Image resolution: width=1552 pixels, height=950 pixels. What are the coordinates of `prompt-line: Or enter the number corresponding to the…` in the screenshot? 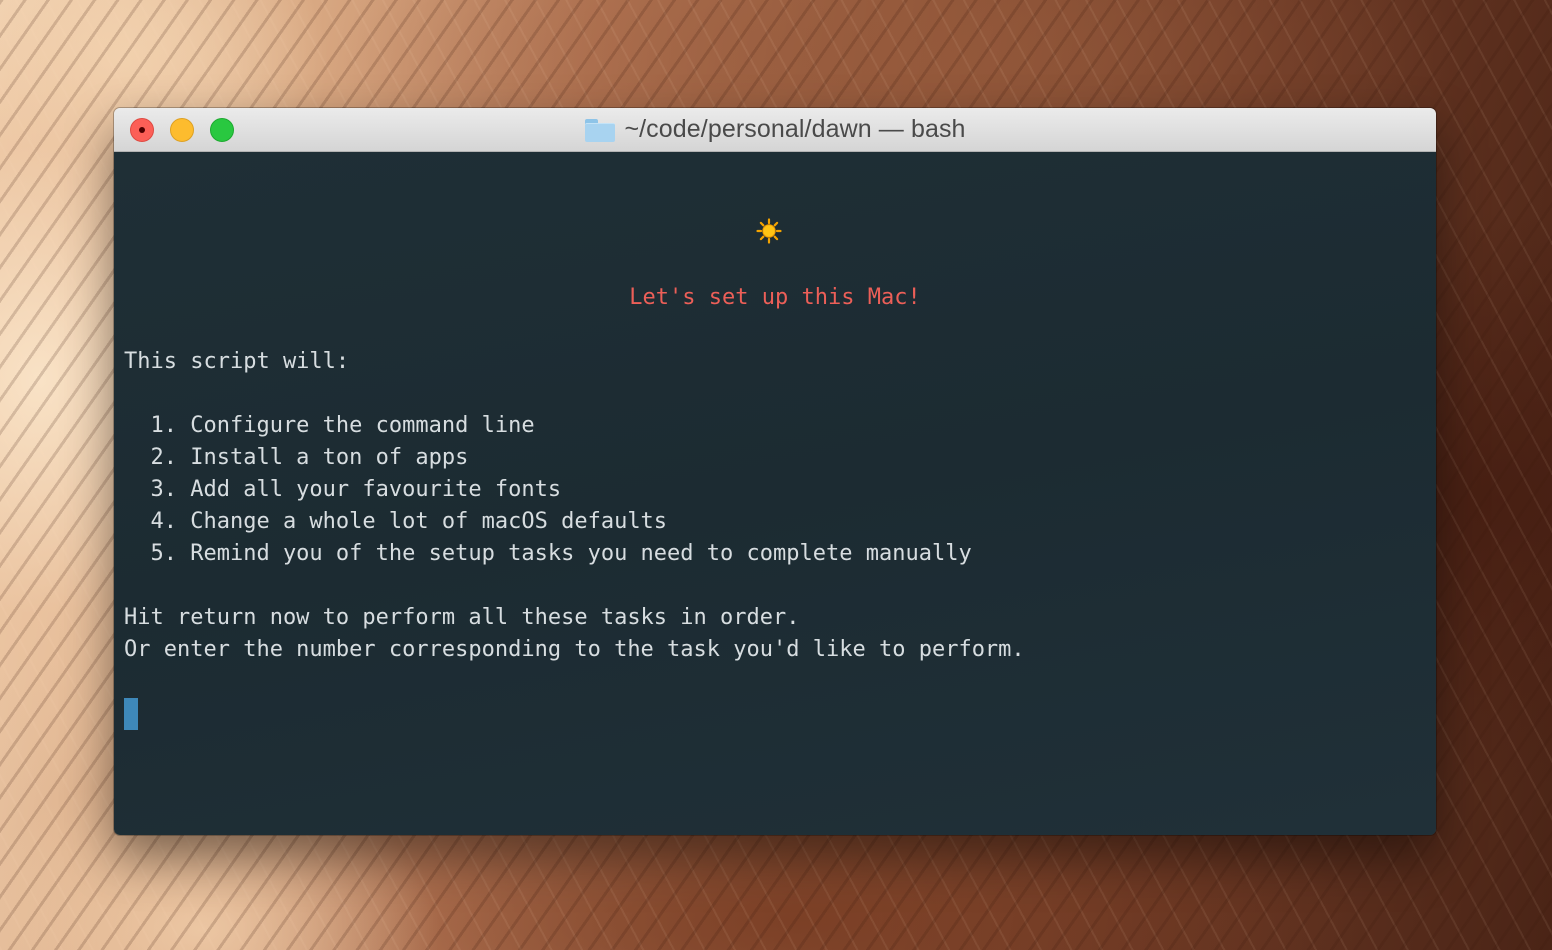 It's located at (574, 649).